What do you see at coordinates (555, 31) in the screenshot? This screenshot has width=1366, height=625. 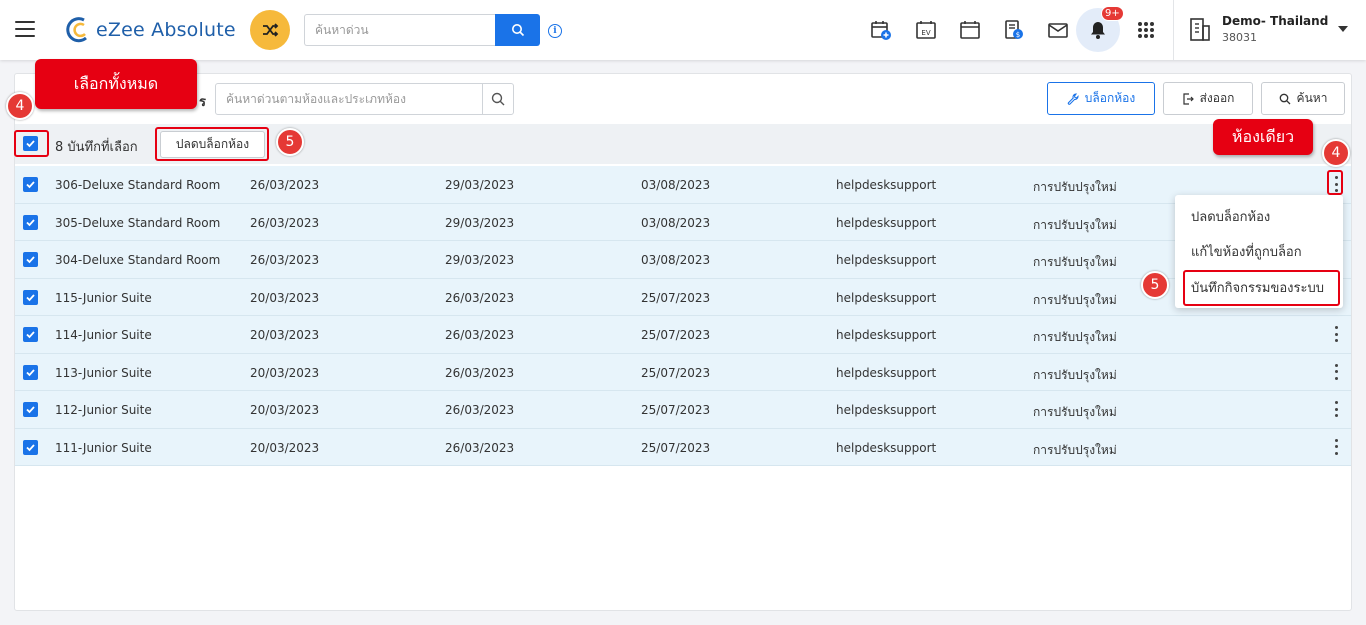 I see `info-icon: i` at bounding box center [555, 31].